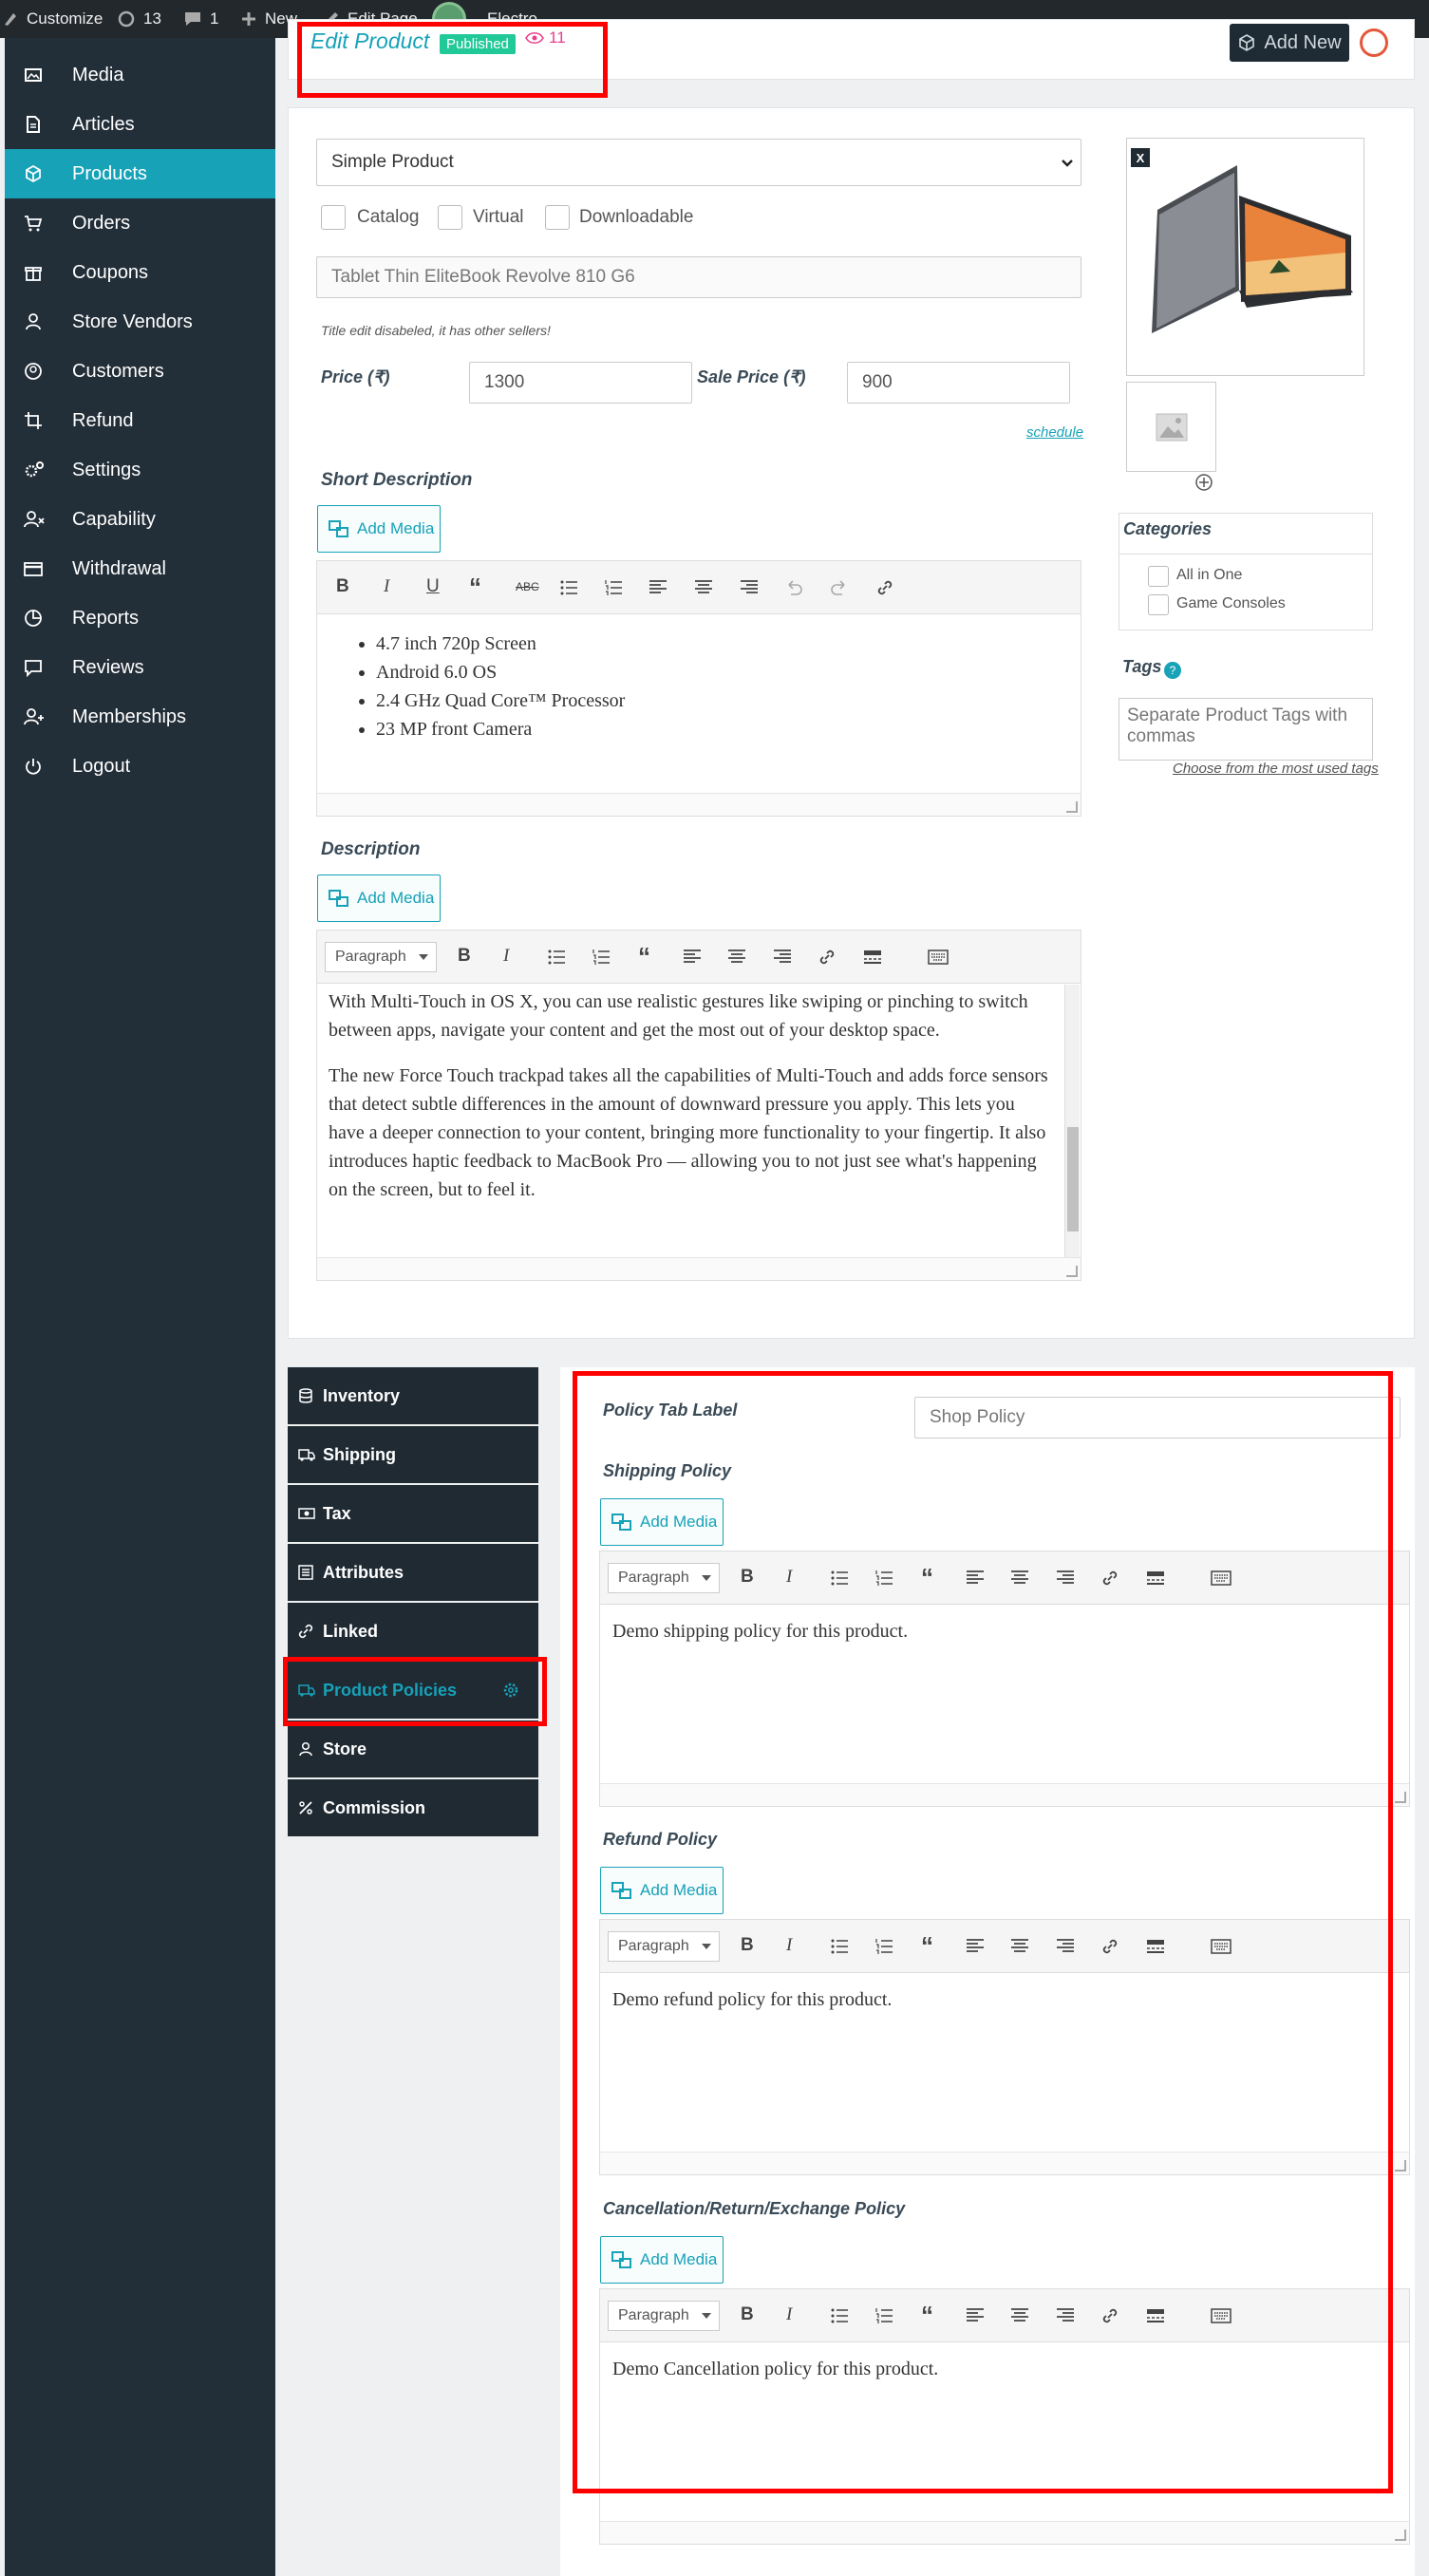 The height and width of the screenshot is (2576, 1429). I want to click on media-icon, so click(339, 528).